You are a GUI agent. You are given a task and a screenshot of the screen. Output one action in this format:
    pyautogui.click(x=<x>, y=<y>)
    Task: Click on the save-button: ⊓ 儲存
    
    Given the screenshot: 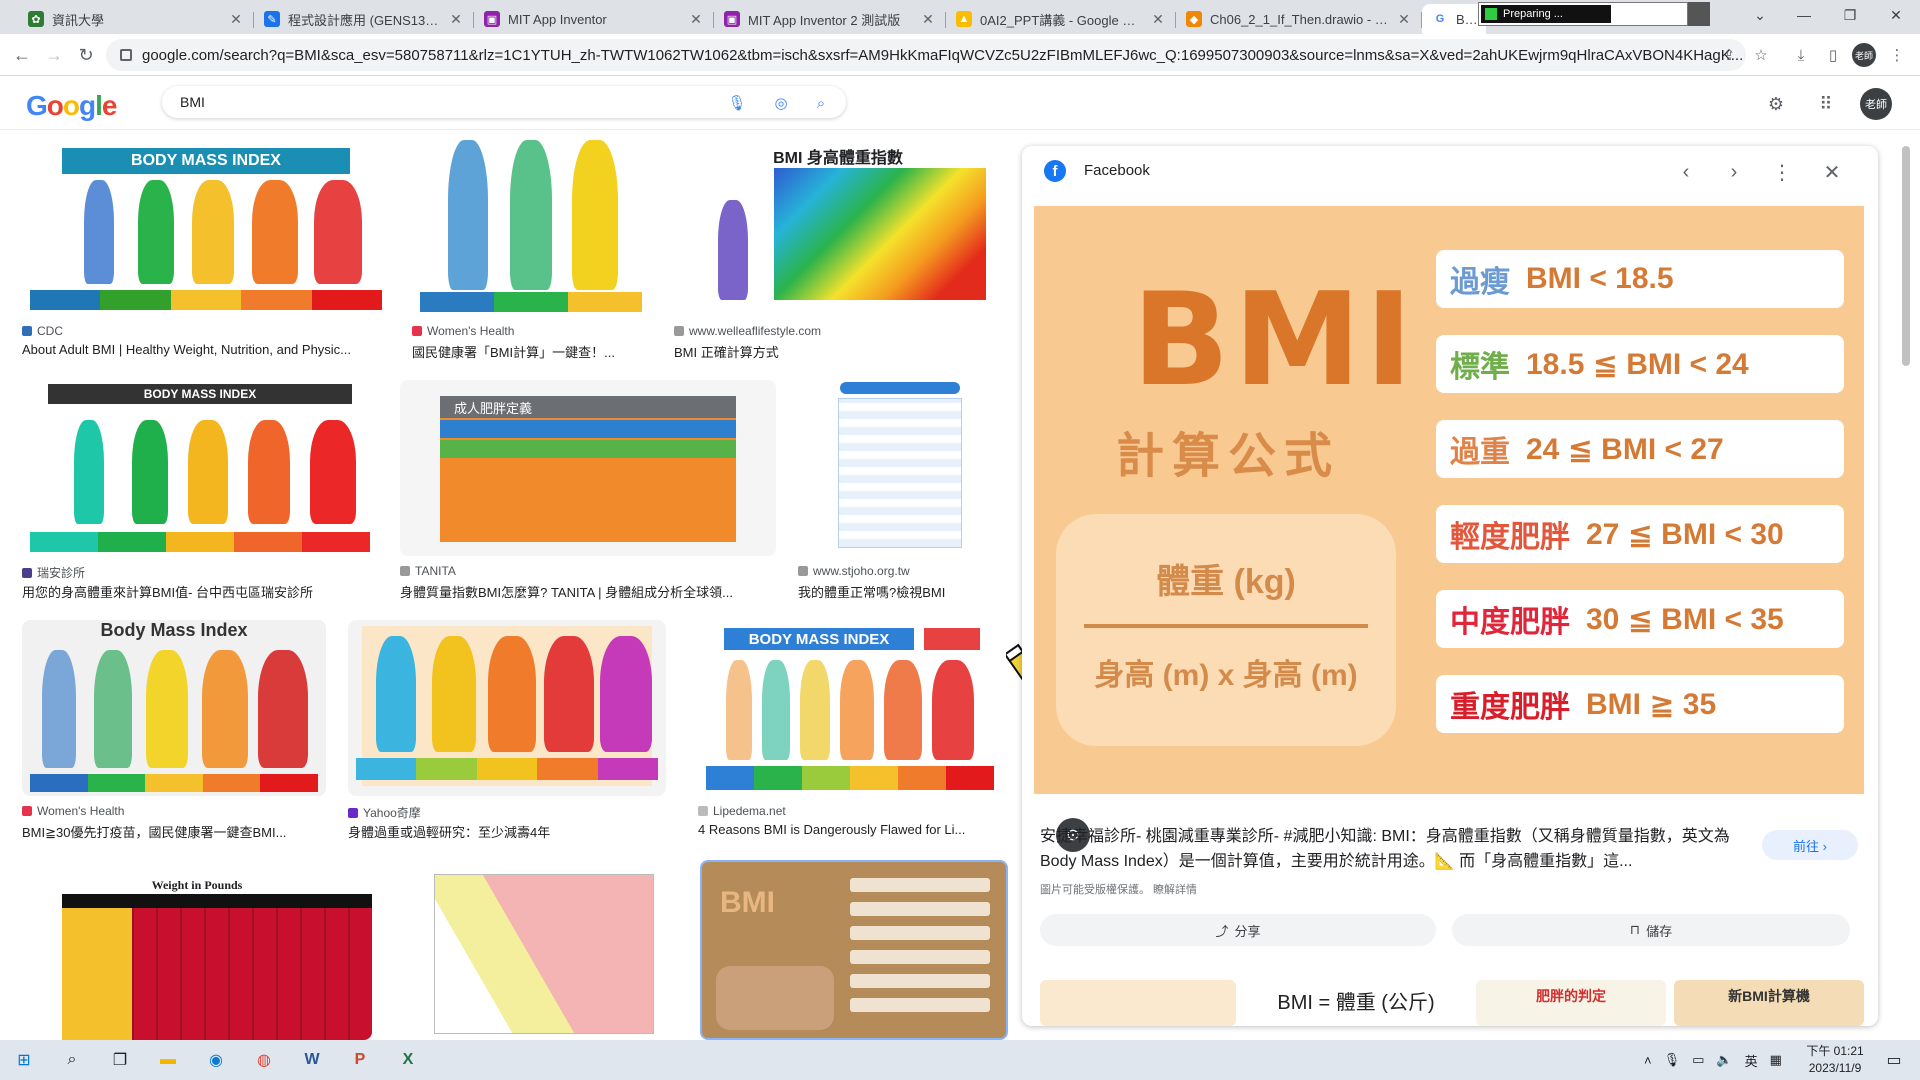 What is the action you would take?
    pyautogui.click(x=1651, y=930)
    